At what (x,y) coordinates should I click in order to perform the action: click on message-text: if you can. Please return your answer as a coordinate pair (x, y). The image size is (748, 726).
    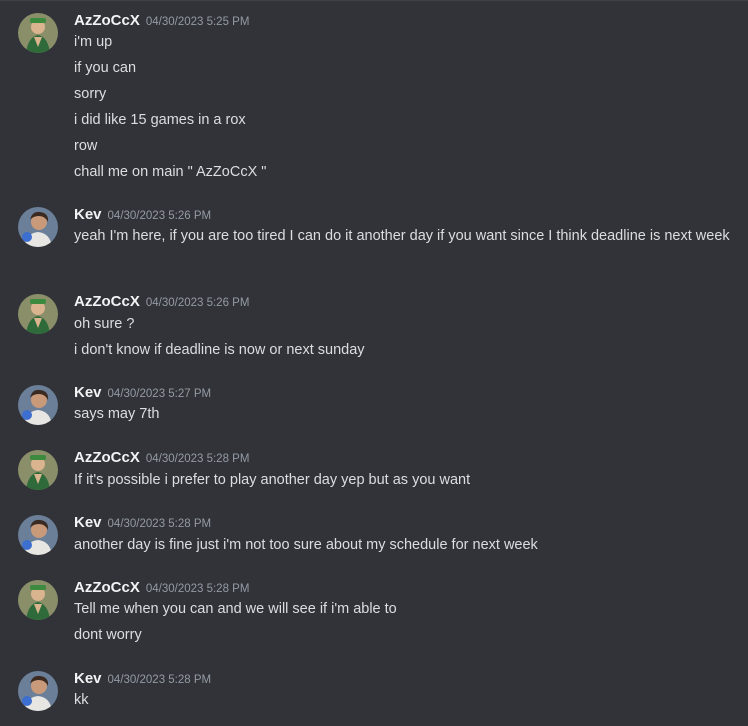
    Looking at the image, I should click on (105, 68).